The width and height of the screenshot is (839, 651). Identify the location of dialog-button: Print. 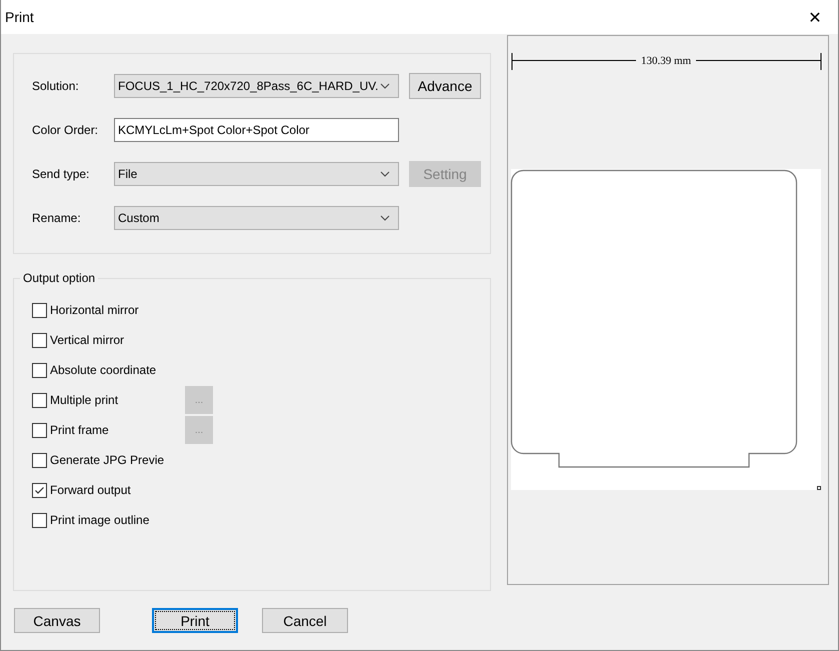
(195, 620).